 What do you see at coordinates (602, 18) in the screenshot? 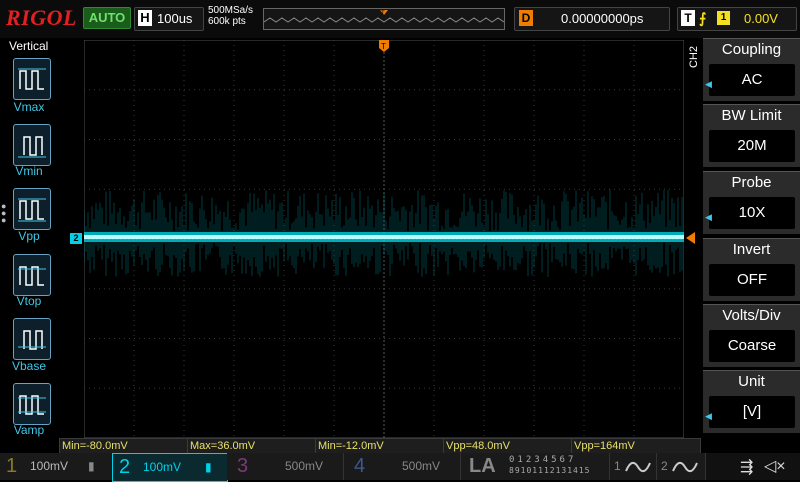
I see `delay-value: 0.00000000ps` at bounding box center [602, 18].